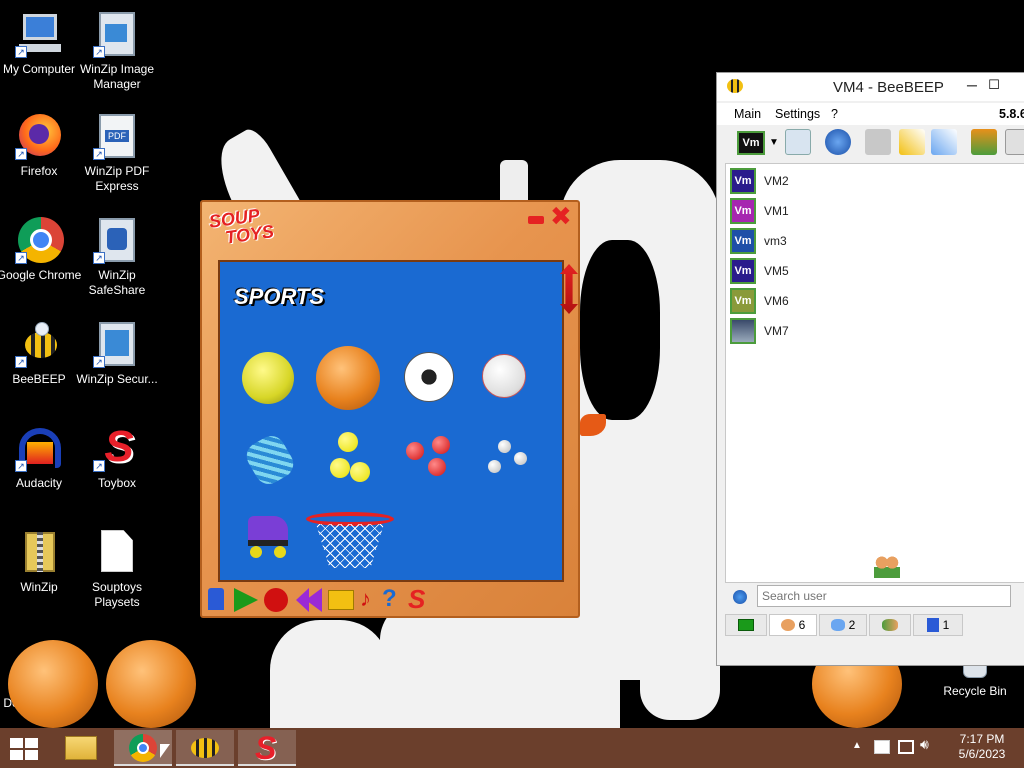 Image resolution: width=1024 pixels, height=768 pixels. What do you see at coordinates (747, 114) in the screenshot?
I see `menu-main: Main` at bounding box center [747, 114].